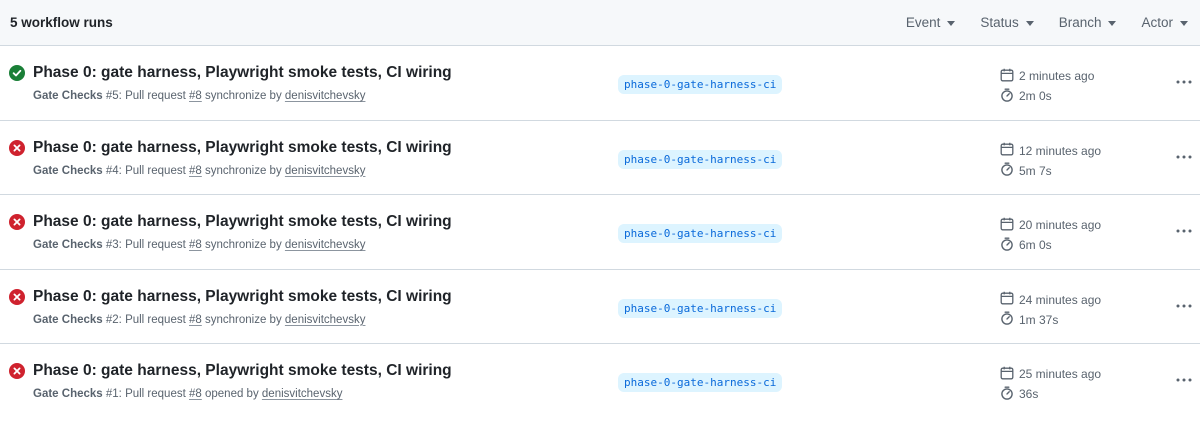  What do you see at coordinates (145, 96) in the screenshot?
I see `run-number: #5: Pull request` at bounding box center [145, 96].